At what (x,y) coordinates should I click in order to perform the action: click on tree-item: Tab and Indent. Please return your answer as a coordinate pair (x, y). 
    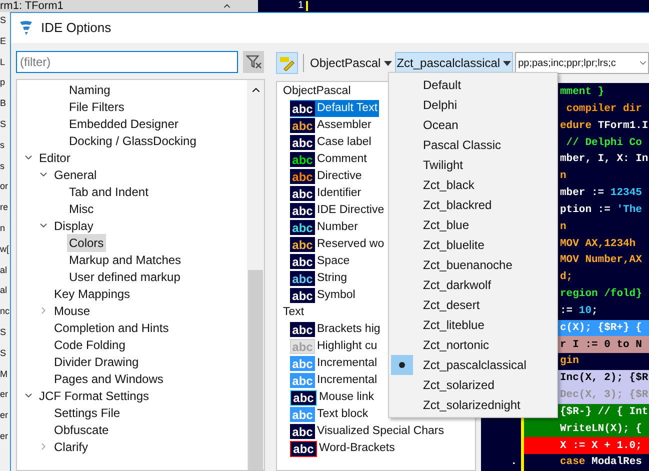
    Looking at the image, I should click on (108, 191).